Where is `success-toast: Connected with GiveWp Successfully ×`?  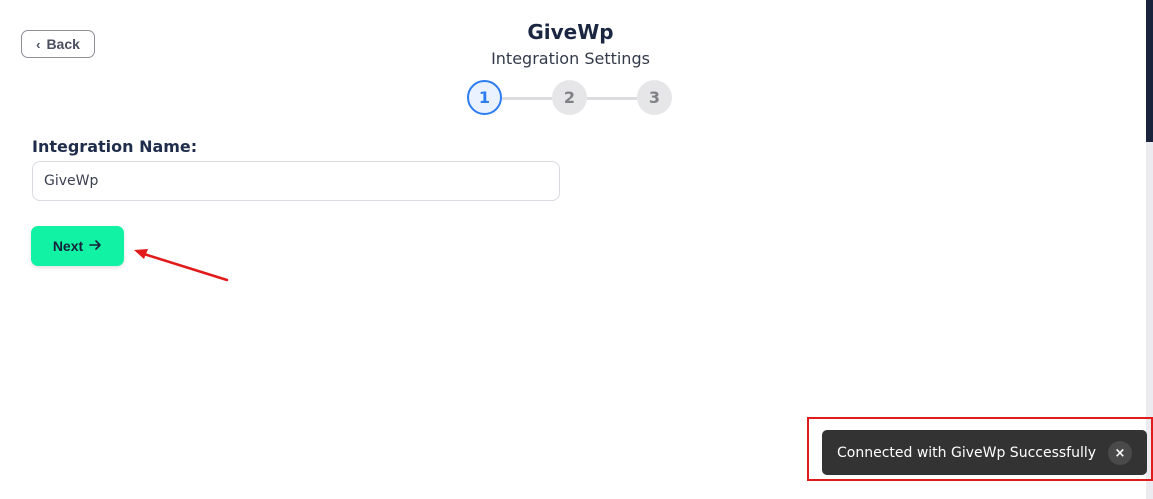
success-toast: Connected with GiveWp Successfully × is located at coordinates (984, 452).